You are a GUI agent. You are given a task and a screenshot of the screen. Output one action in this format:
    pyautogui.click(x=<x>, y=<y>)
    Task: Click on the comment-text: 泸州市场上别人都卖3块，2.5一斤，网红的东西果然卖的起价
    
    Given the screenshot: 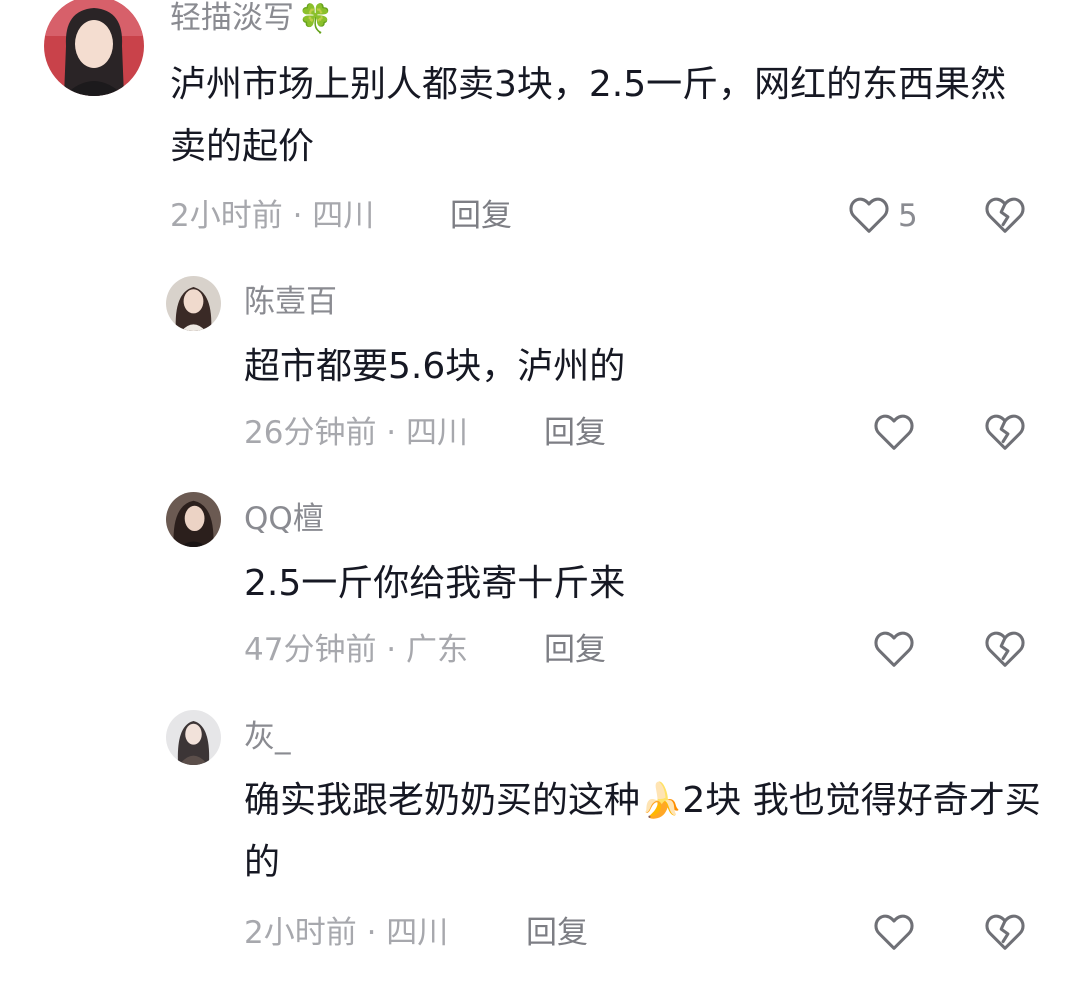 What is the action you would take?
    pyautogui.click(x=588, y=115)
    